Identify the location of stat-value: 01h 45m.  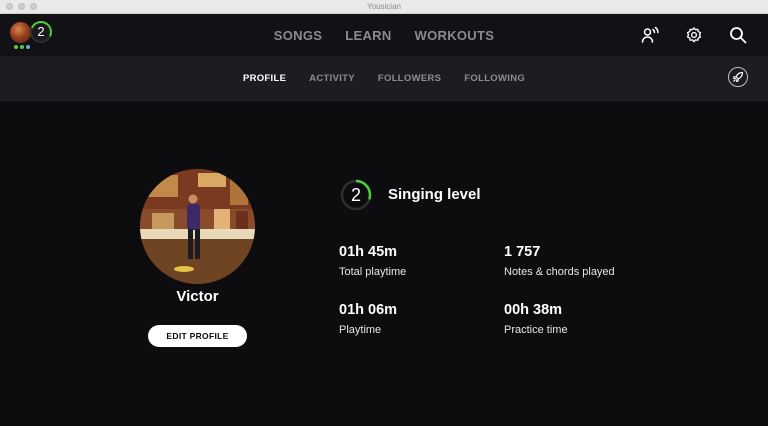
(368, 252).